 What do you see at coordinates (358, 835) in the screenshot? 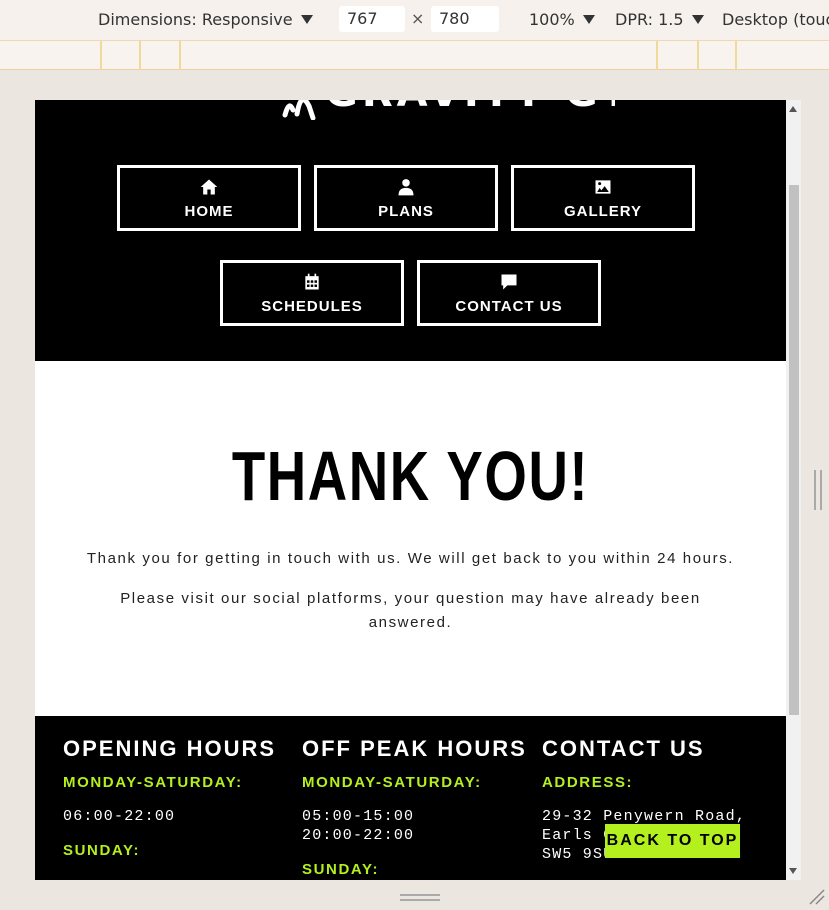
I see `off-peak-hours-evening: 20:00-22:00` at bounding box center [358, 835].